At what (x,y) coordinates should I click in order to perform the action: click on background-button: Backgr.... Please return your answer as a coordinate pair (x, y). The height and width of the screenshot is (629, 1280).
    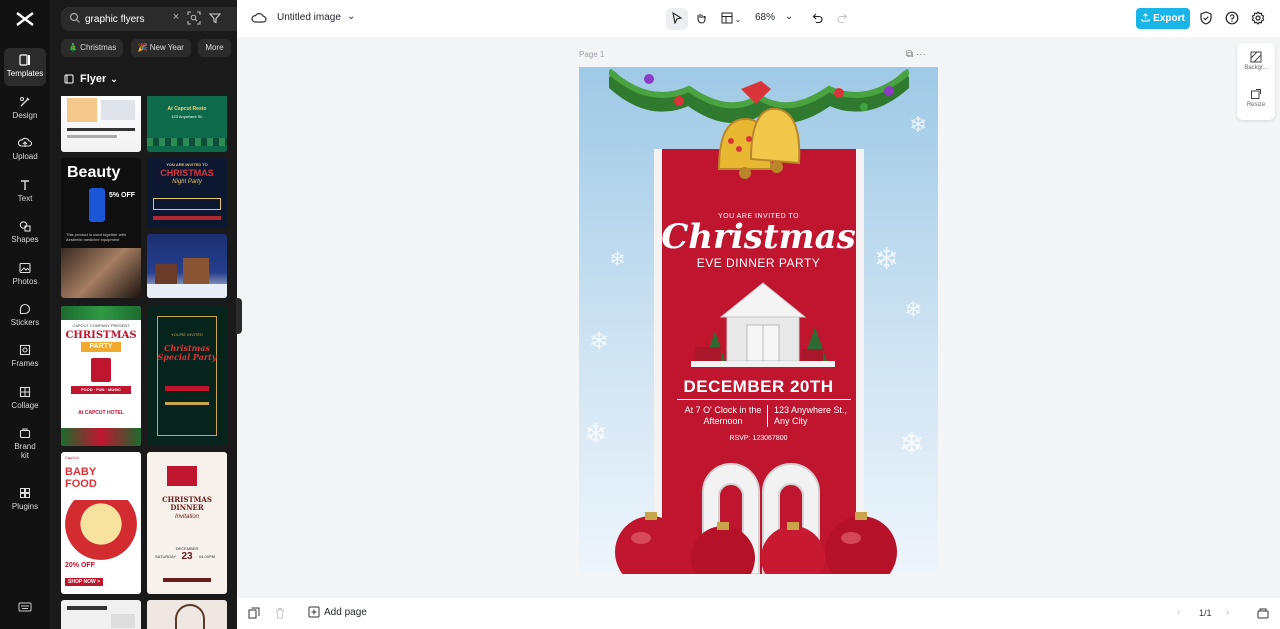
    Looking at the image, I should click on (1256, 61).